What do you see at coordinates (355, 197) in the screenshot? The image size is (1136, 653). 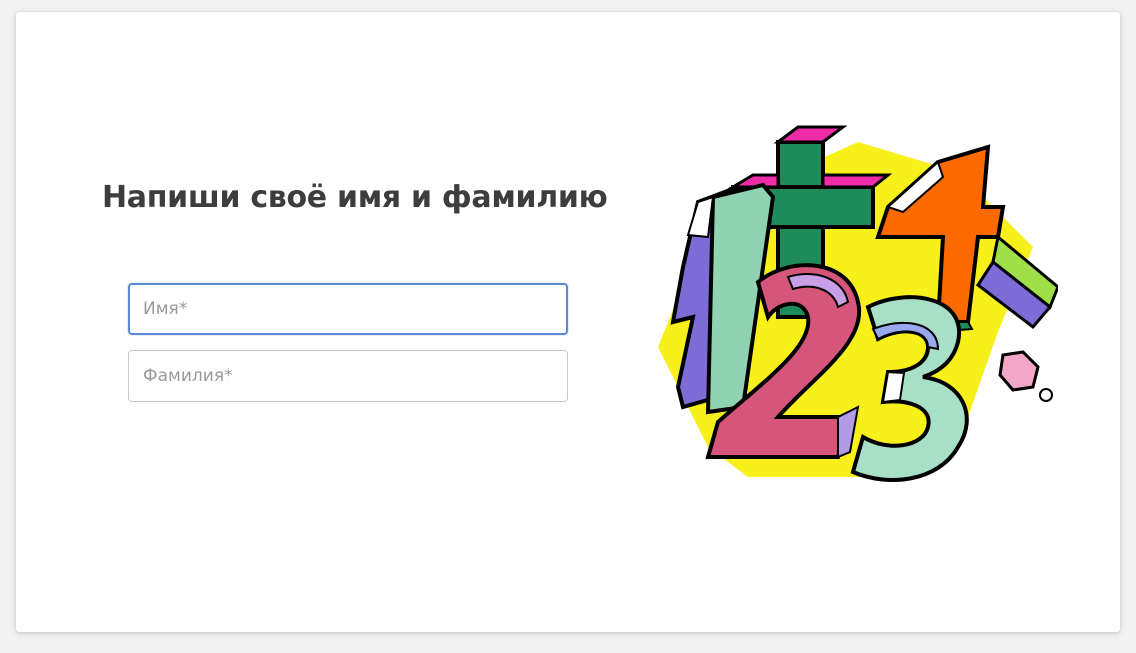 I see `page-title: Напиши своё имя и фамилию` at bounding box center [355, 197].